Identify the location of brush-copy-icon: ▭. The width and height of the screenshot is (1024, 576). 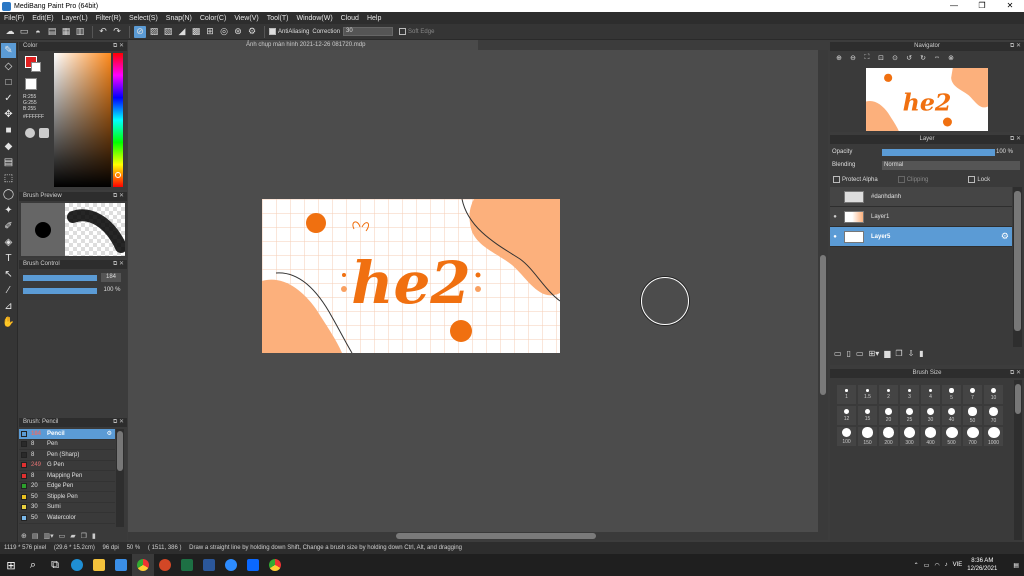
(62, 536).